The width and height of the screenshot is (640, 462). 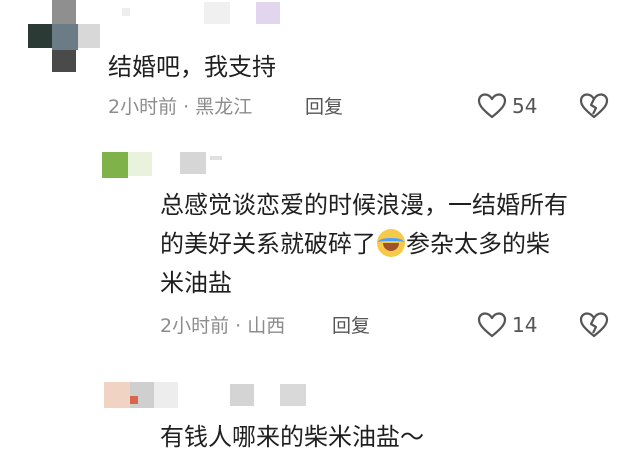 What do you see at coordinates (292, 437) in the screenshot?
I see `comment-text: 有钱人哪来的柴米油盐～` at bounding box center [292, 437].